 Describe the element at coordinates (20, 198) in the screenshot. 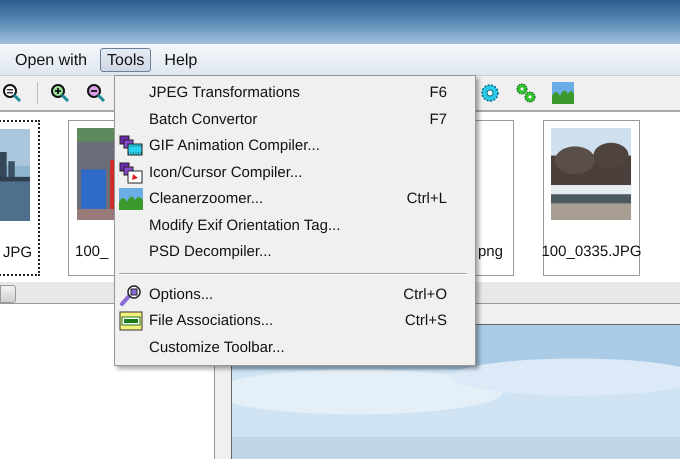

I see `thumbnail-card: JPG` at that location.